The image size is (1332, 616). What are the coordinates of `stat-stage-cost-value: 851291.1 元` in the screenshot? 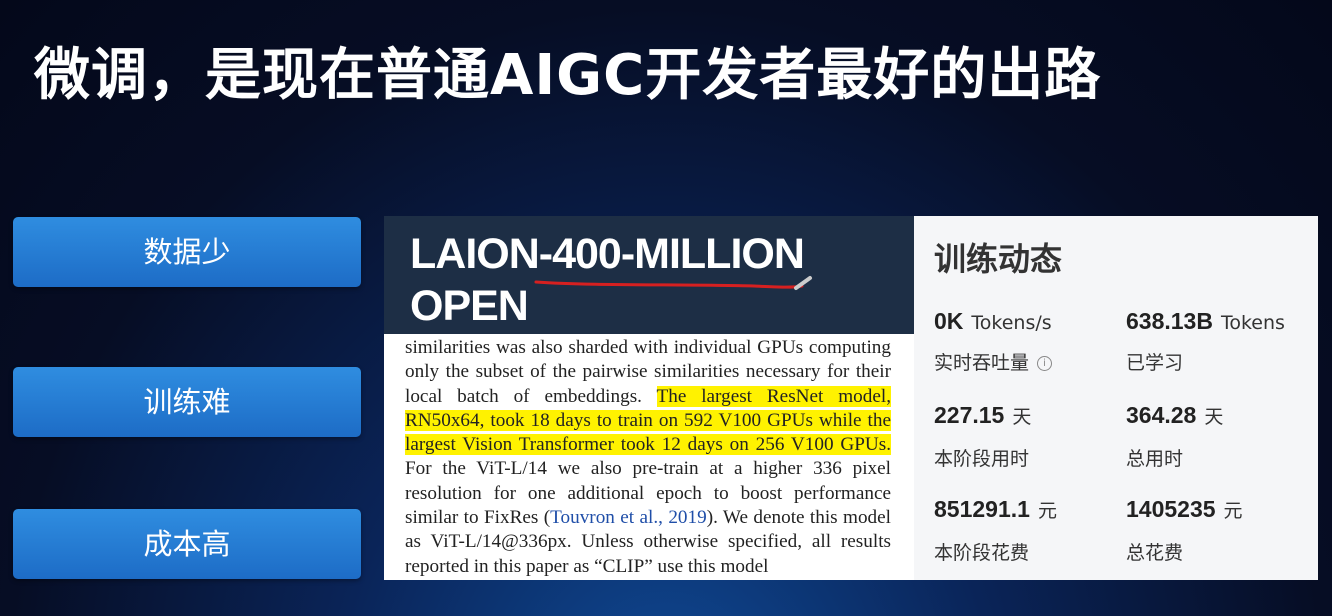 It's located at (995, 509).